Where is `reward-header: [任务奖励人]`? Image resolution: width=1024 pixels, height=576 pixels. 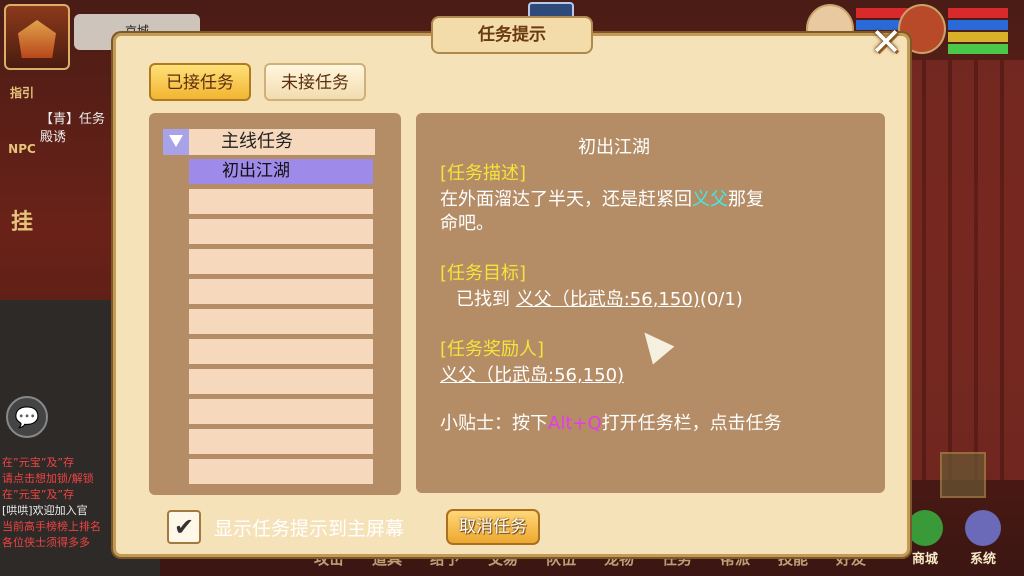 reward-header: [任务奖励人] is located at coordinates (492, 349).